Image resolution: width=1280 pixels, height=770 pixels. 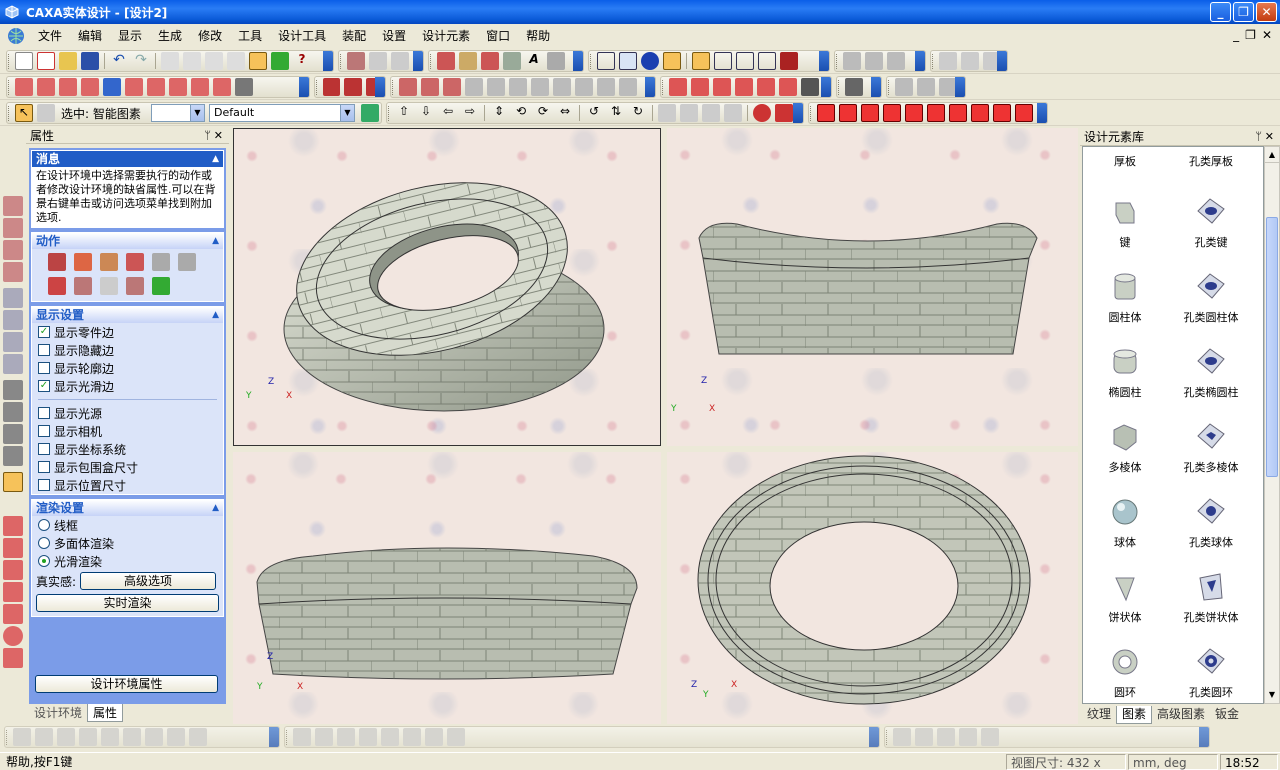 What do you see at coordinates (105, 713) in the screenshot?
I see `tab-properties: 属性` at bounding box center [105, 713].